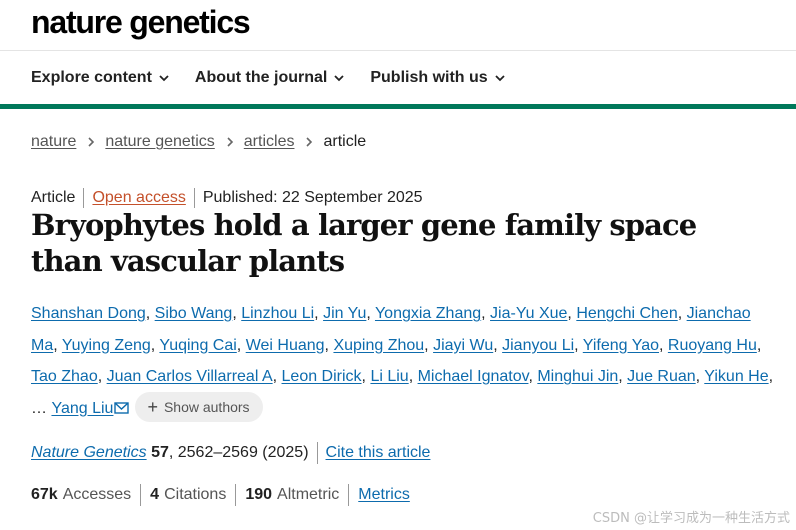  I want to click on author-link: Hengchi Chen, so click(626, 313).